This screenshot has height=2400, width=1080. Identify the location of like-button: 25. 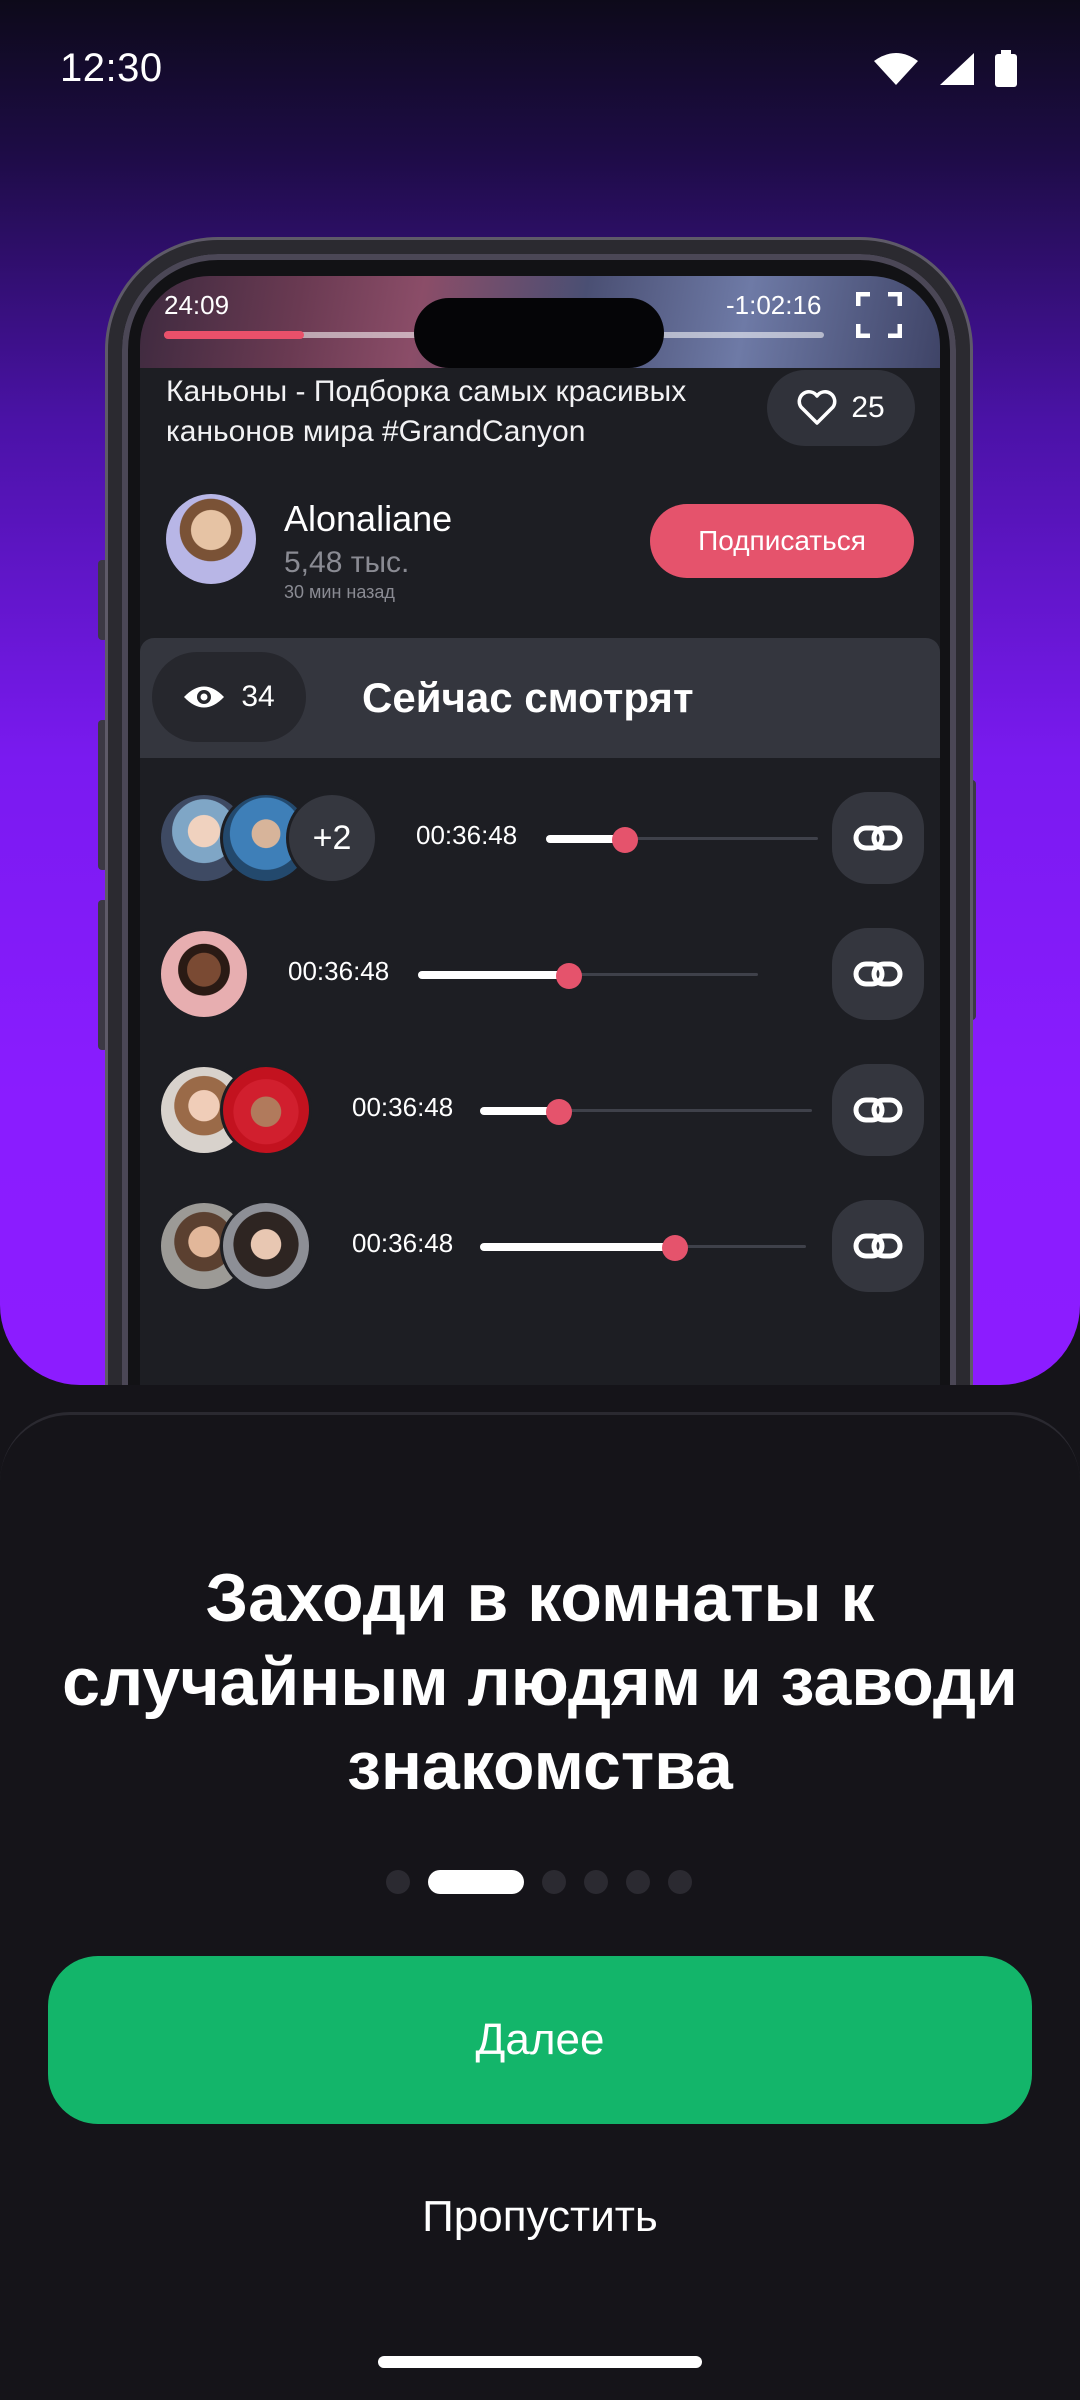
(841, 408).